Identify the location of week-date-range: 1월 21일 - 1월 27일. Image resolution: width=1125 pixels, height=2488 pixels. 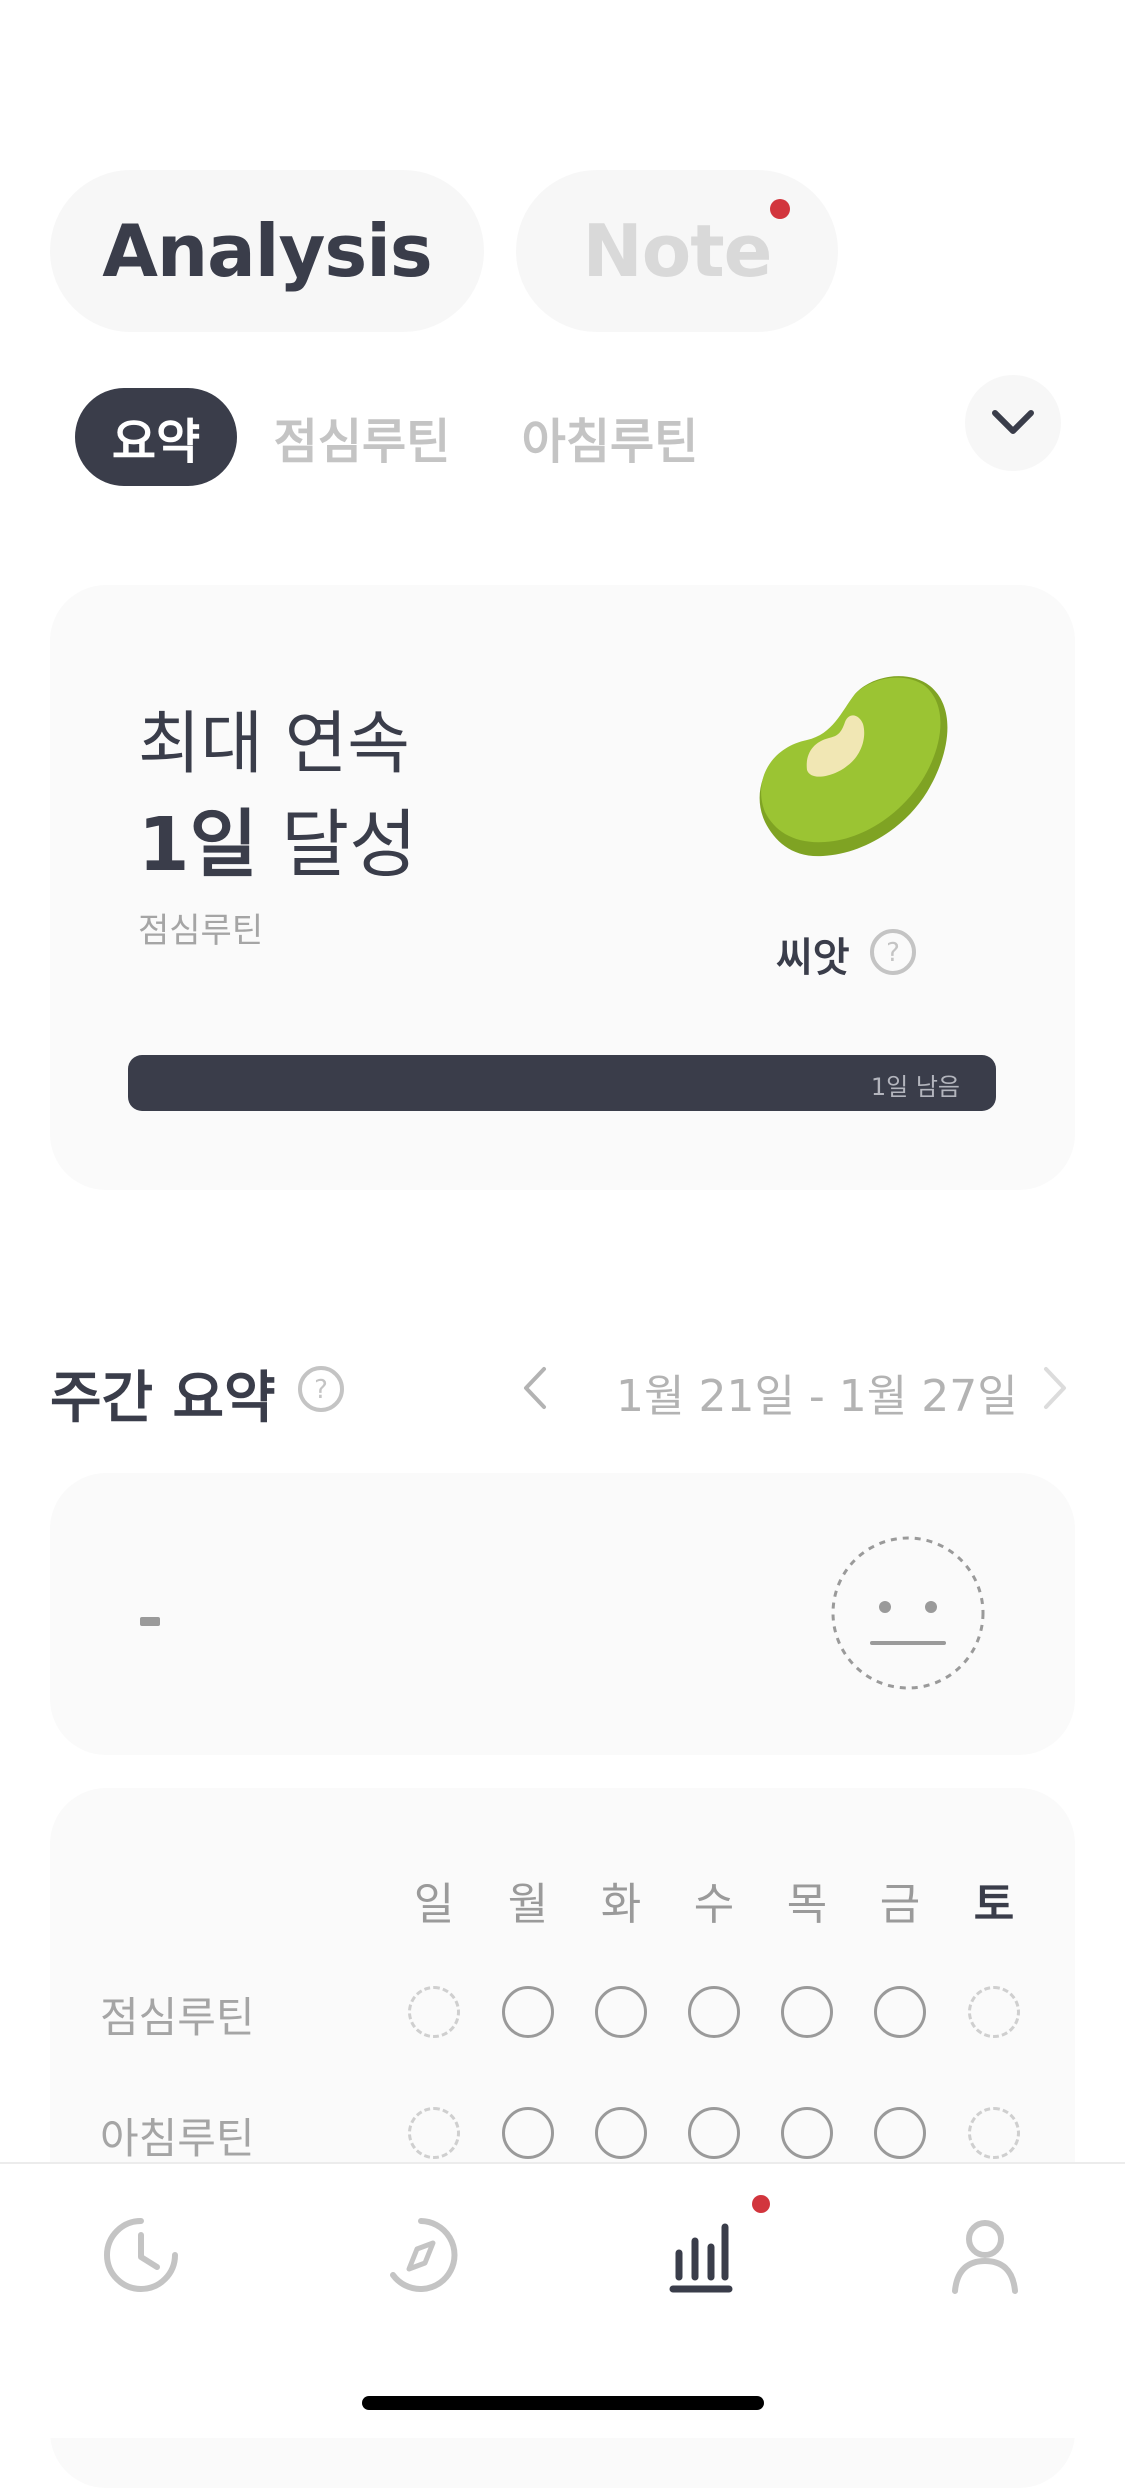
(817, 1396).